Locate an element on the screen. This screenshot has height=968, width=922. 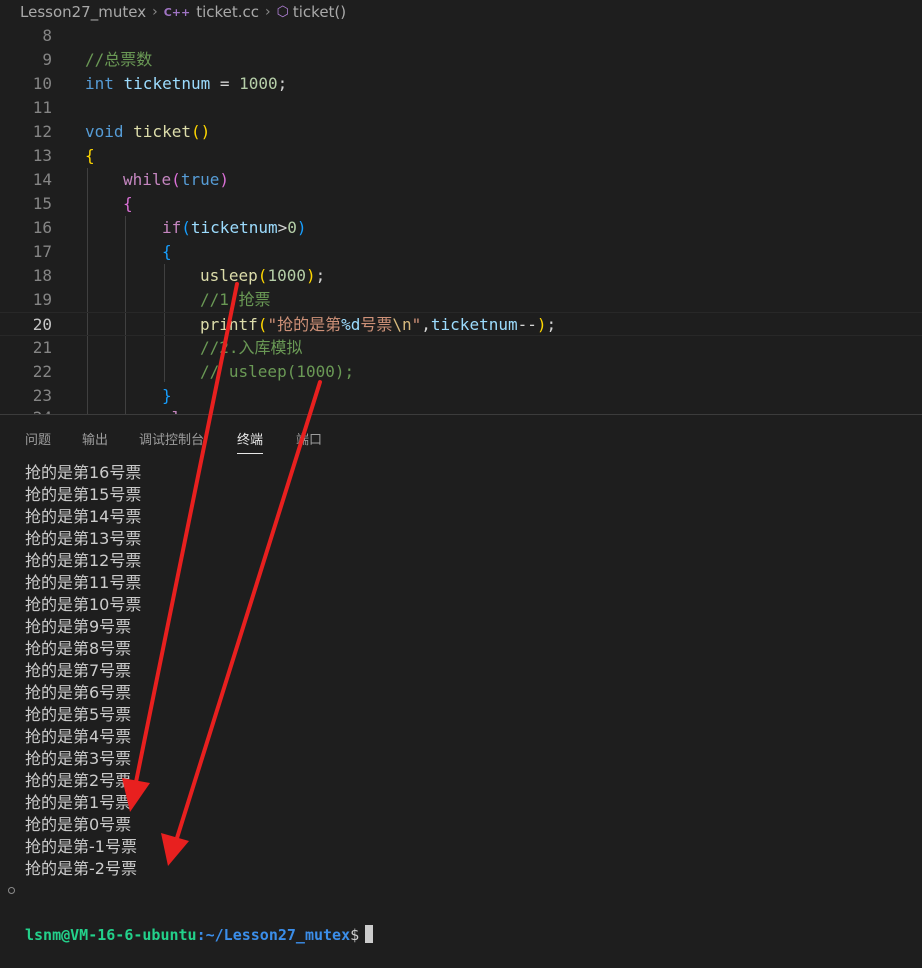
terminal-cursor is located at coordinates (369, 934).